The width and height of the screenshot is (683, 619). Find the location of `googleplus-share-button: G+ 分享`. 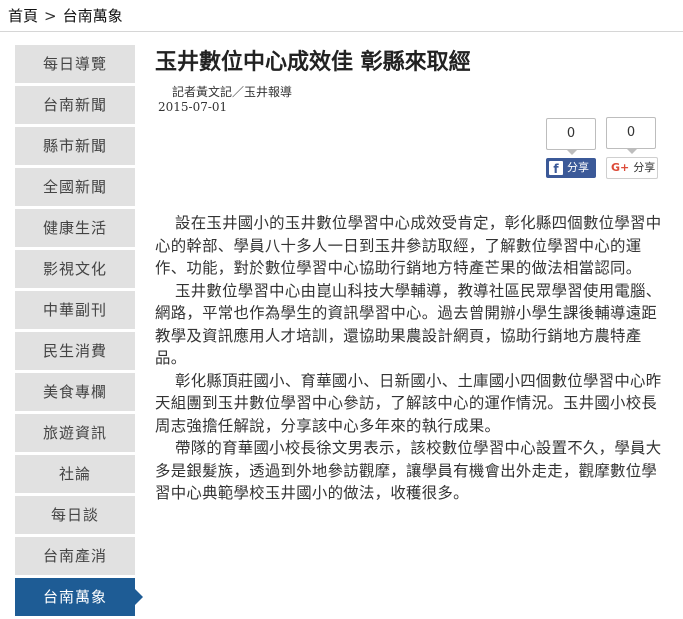

googleplus-share-button: G+ 分享 is located at coordinates (632, 168).